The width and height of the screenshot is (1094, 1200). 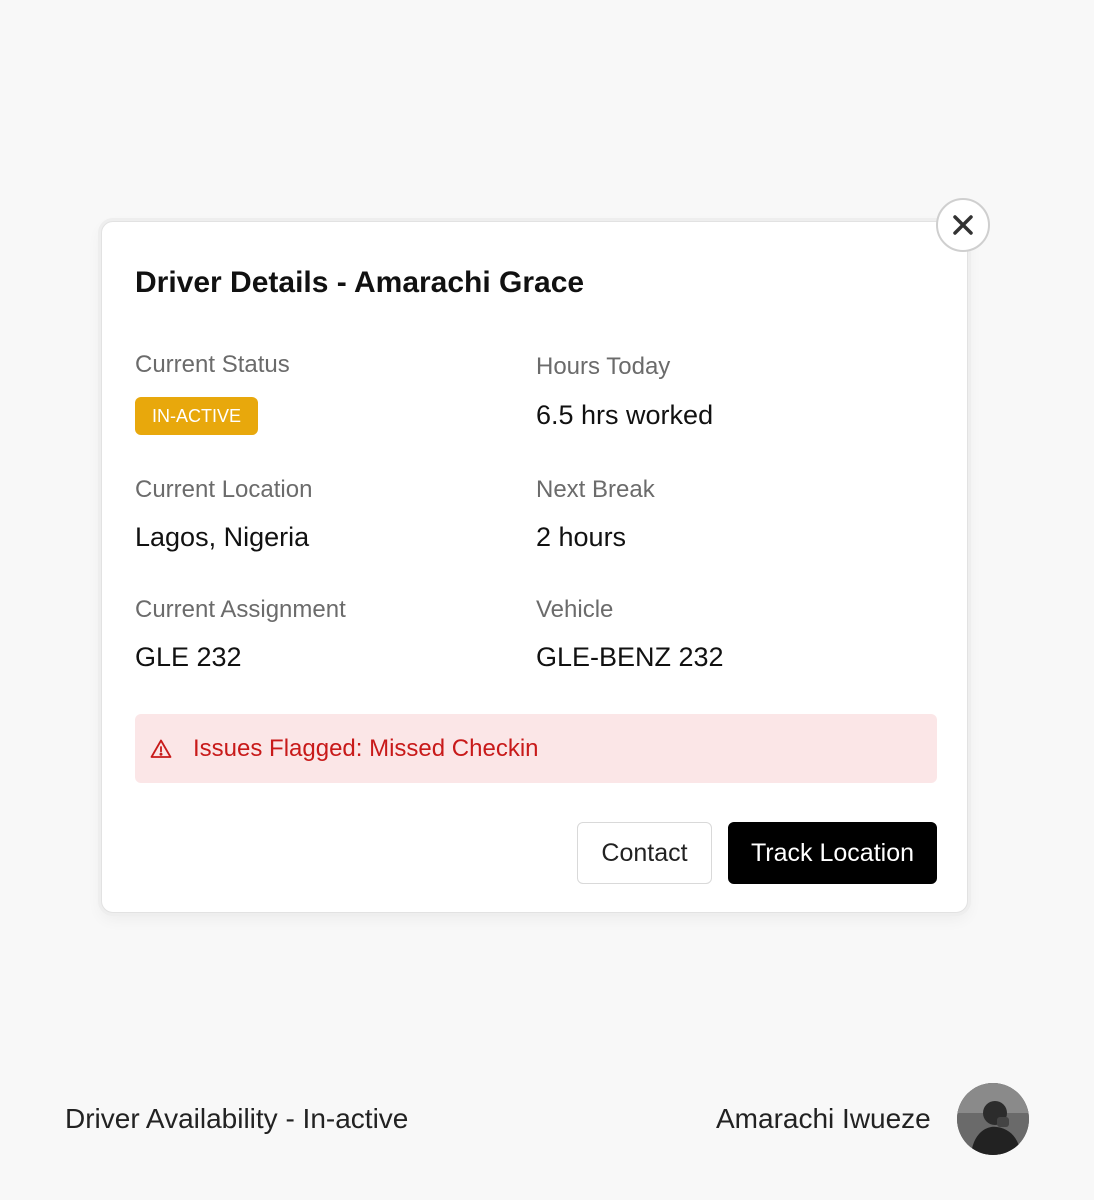 I want to click on hours-today-value: 6.5 hrs worked, so click(x=625, y=415).